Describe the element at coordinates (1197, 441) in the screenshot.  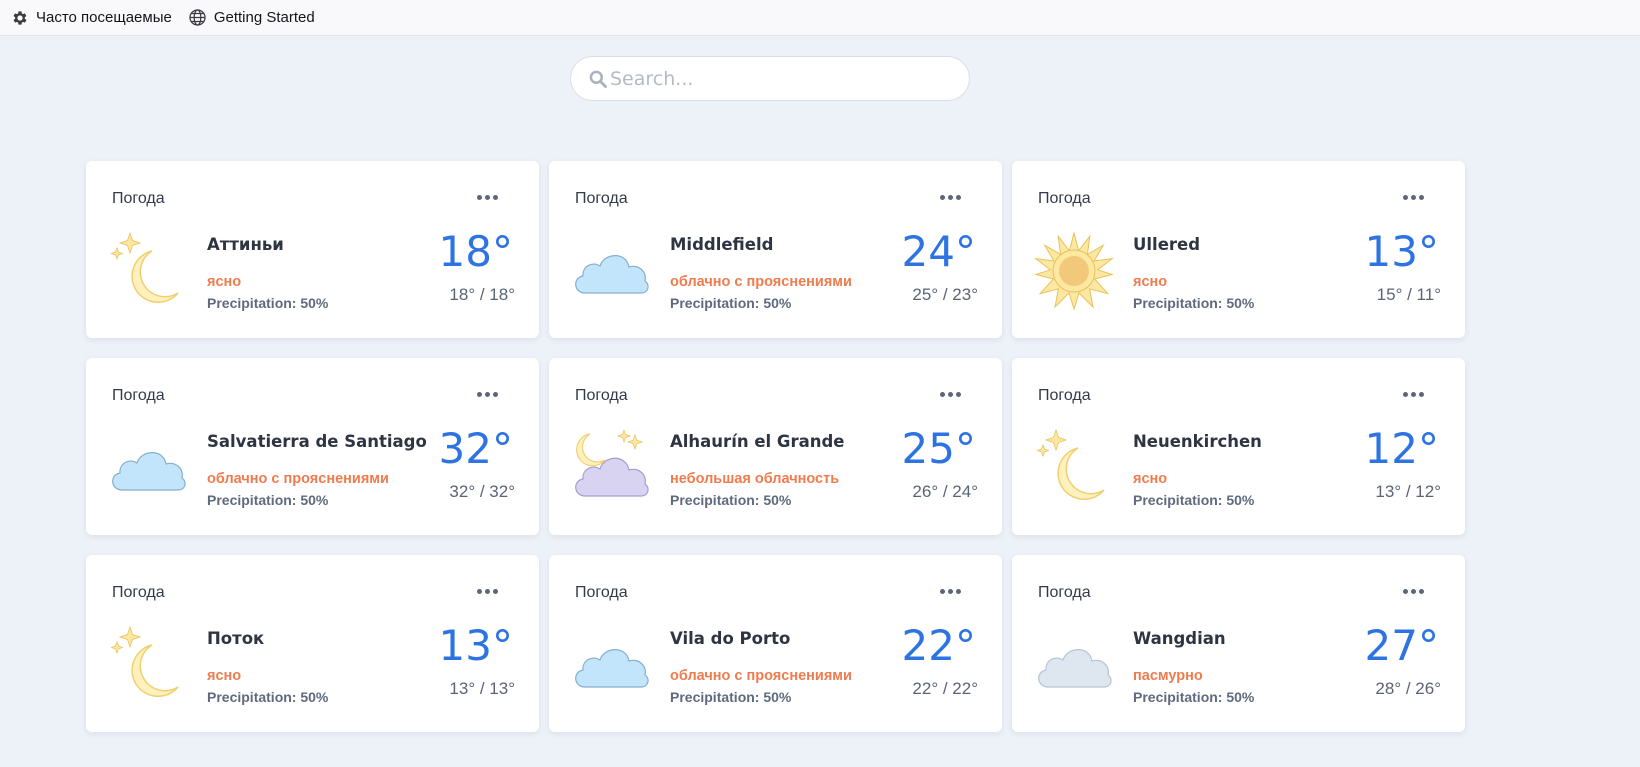
I see `city-name: Neuenkirchen` at that location.